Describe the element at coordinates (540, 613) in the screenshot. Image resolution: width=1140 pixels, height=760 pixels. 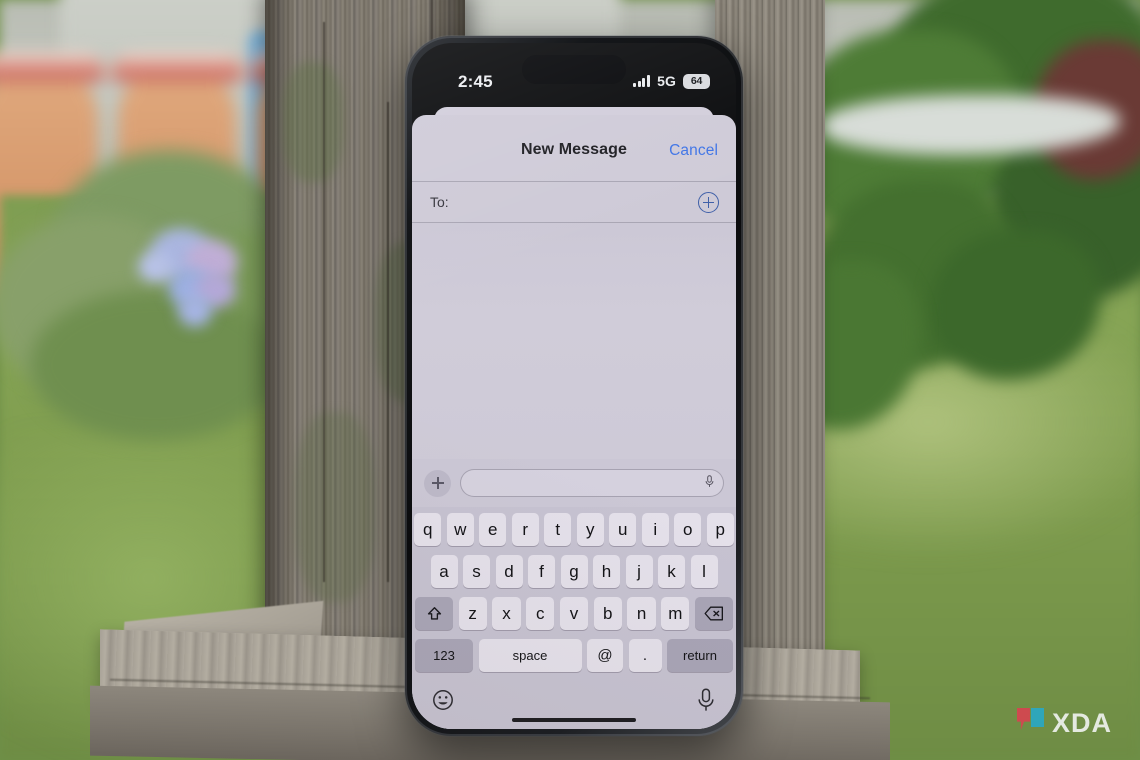
I see `key-c: c` at that location.